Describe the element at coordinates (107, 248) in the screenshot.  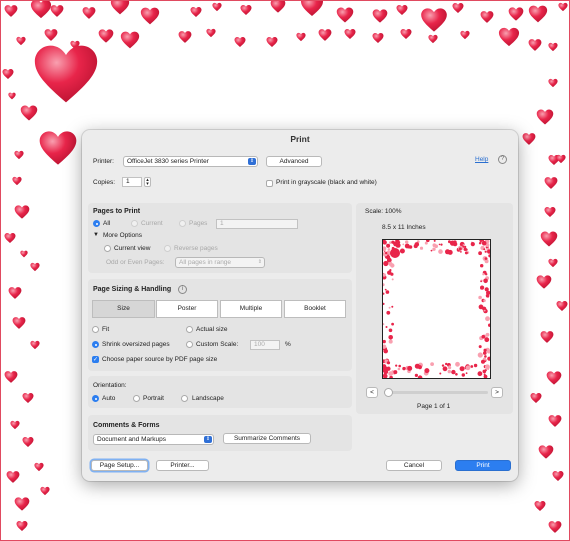
I see `current-view-radio` at that location.